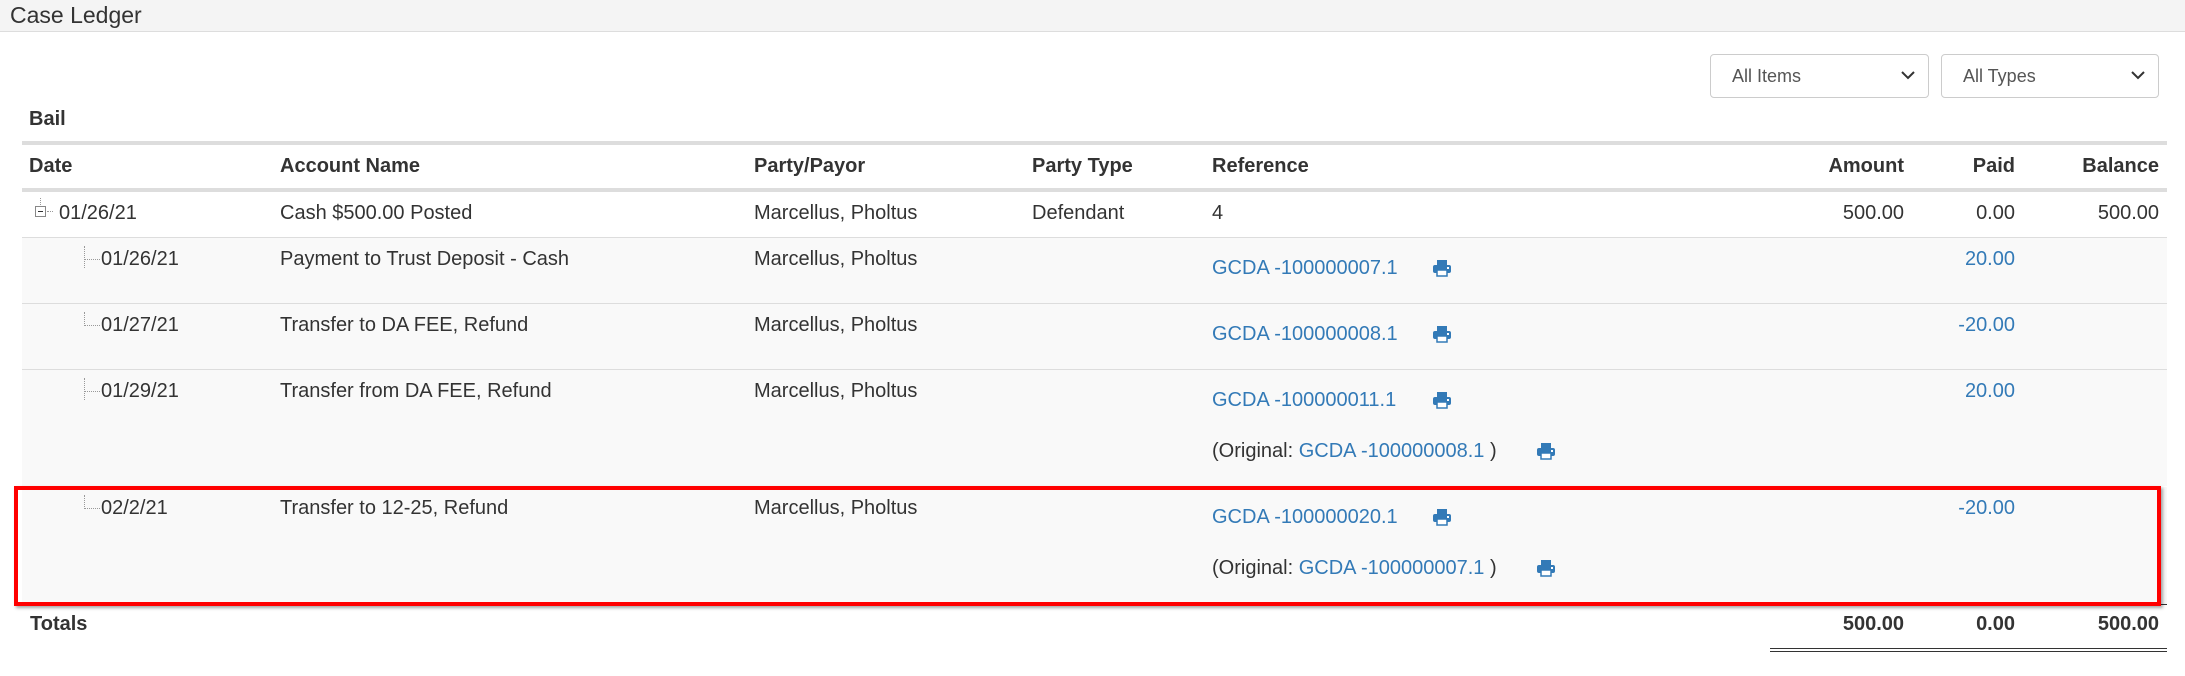 The width and height of the screenshot is (2185, 676). What do you see at coordinates (1218, 213) in the screenshot?
I see `row-reference: 4` at bounding box center [1218, 213].